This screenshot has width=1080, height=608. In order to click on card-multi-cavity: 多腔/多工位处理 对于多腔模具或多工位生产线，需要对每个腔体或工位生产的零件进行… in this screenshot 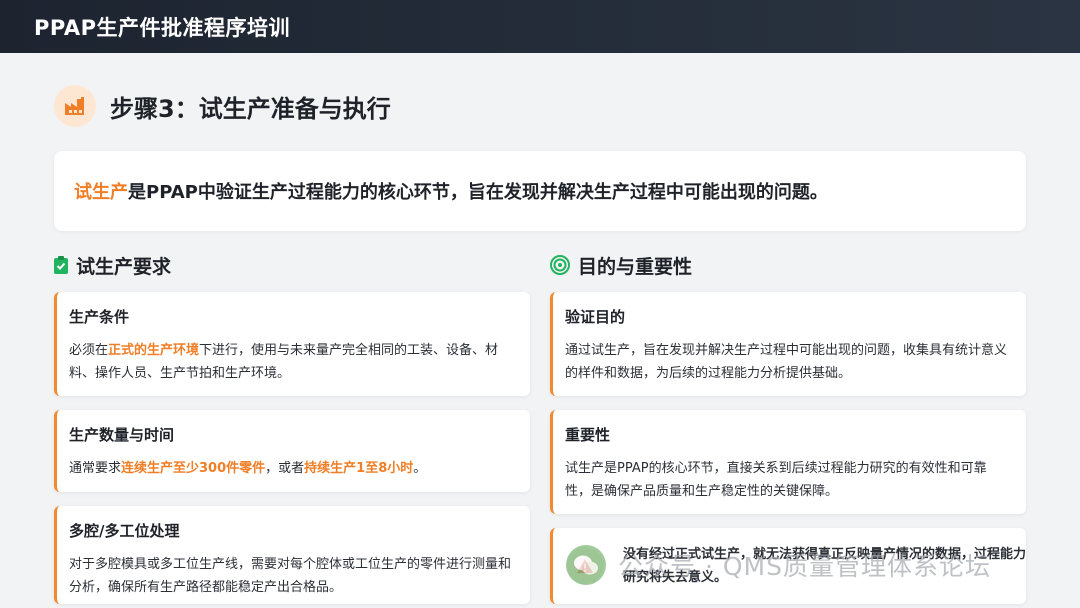, I will do `click(292, 555)`.